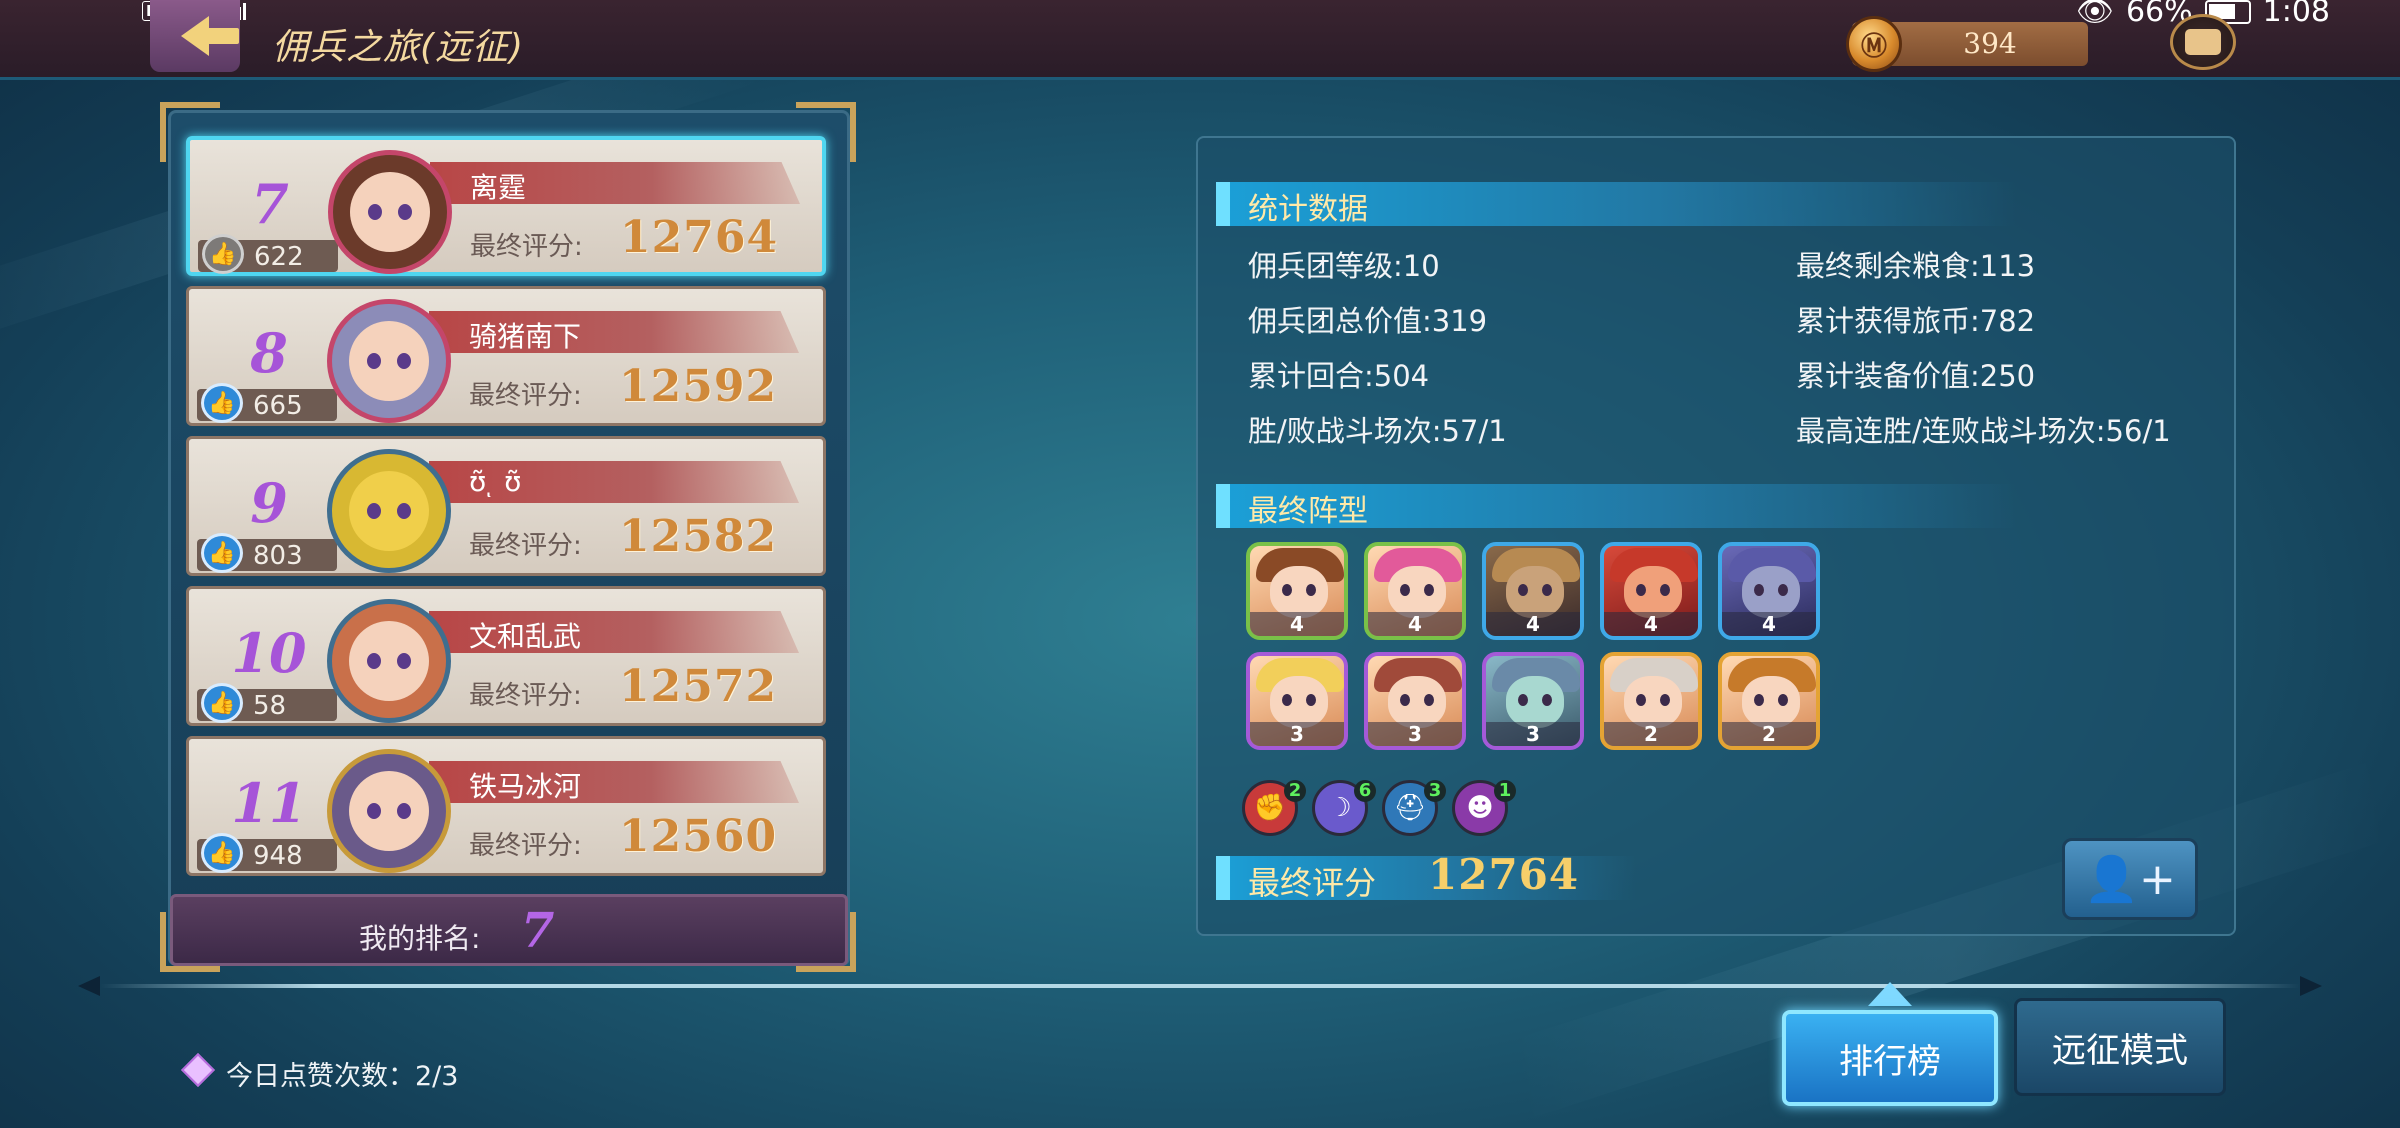 This screenshot has width=2400, height=1128. I want to click on rank-number: 11, so click(269, 803).